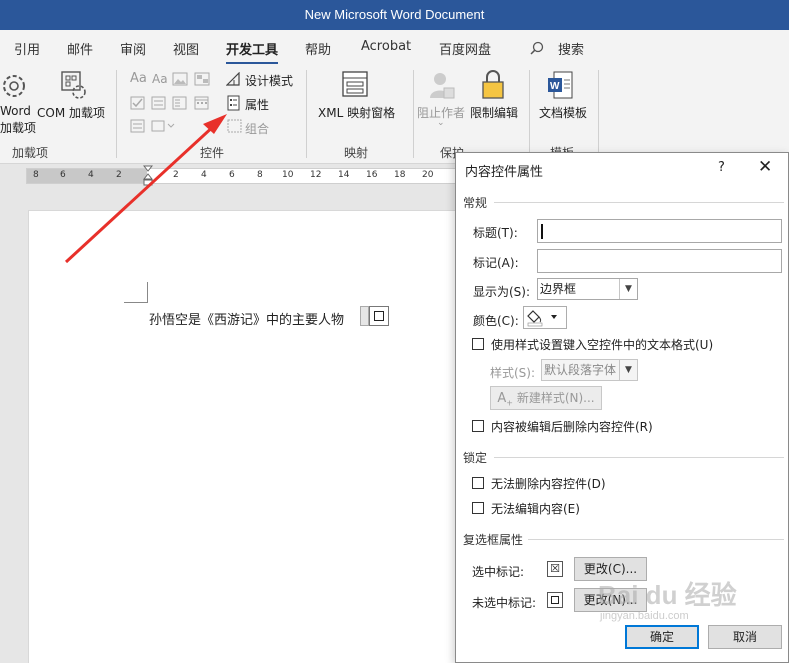 The width and height of the screenshot is (789, 663). What do you see at coordinates (478, 508) in the screenshot?
I see `cannot-edit-checkbox` at bounding box center [478, 508].